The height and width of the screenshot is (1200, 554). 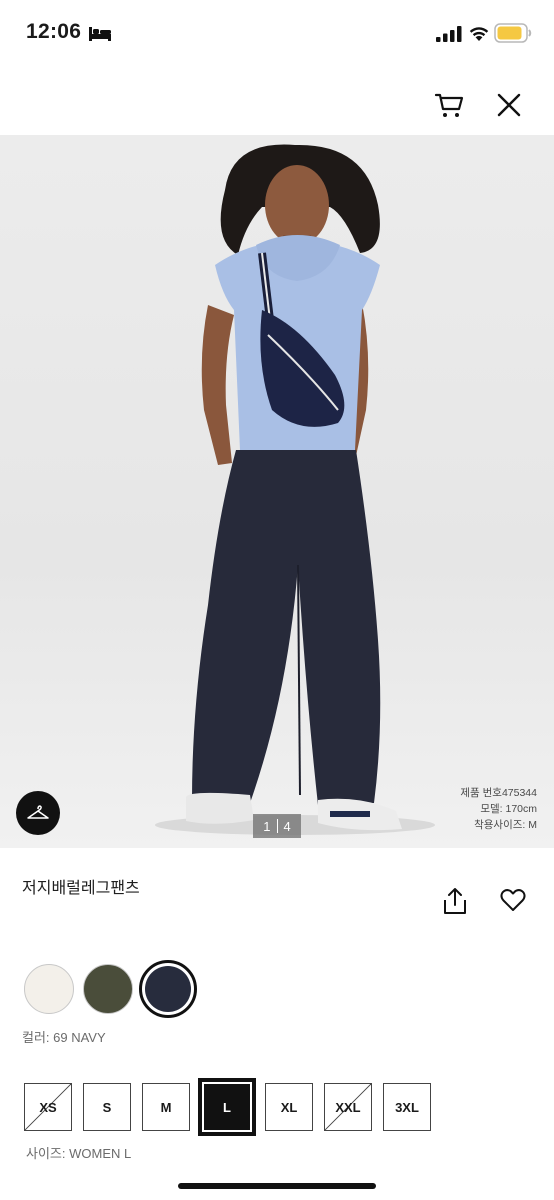 What do you see at coordinates (277, 33) in the screenshot?
I see `status-bar: 12:06` at bounding box center [277, 33].